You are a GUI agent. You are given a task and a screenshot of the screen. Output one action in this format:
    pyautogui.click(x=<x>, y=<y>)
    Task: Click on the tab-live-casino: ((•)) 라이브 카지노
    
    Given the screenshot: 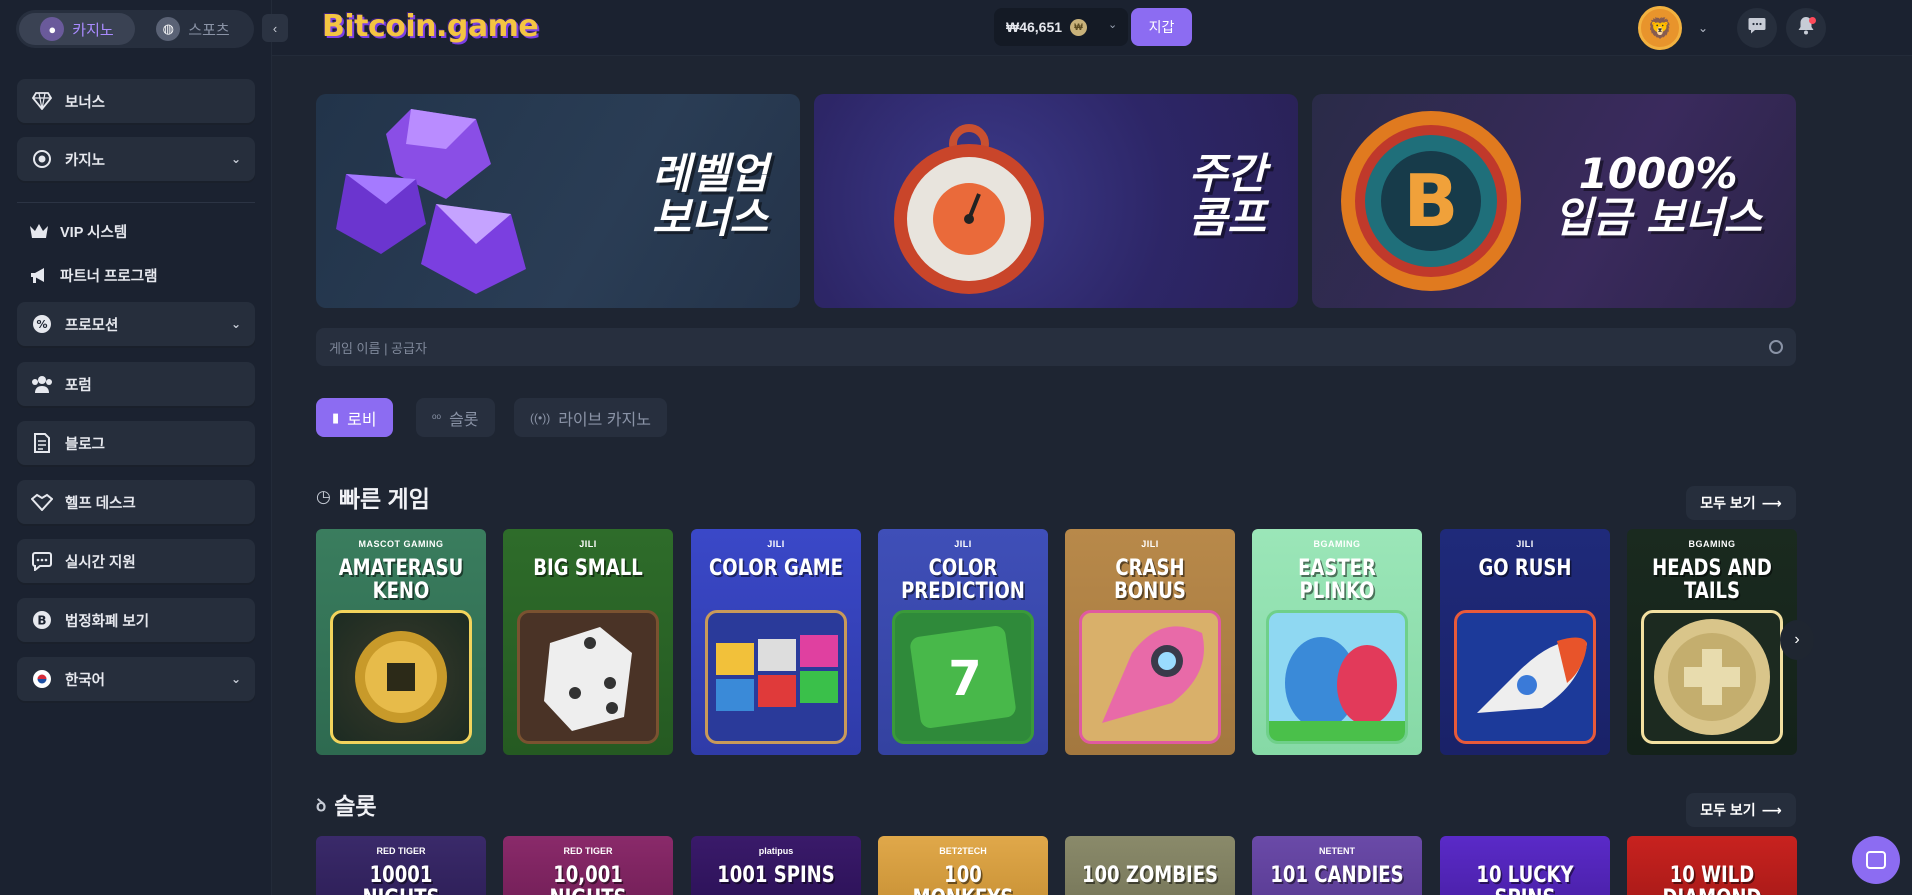 What is the action you would take?
    pyautogui.click(x=590, y=417)
    